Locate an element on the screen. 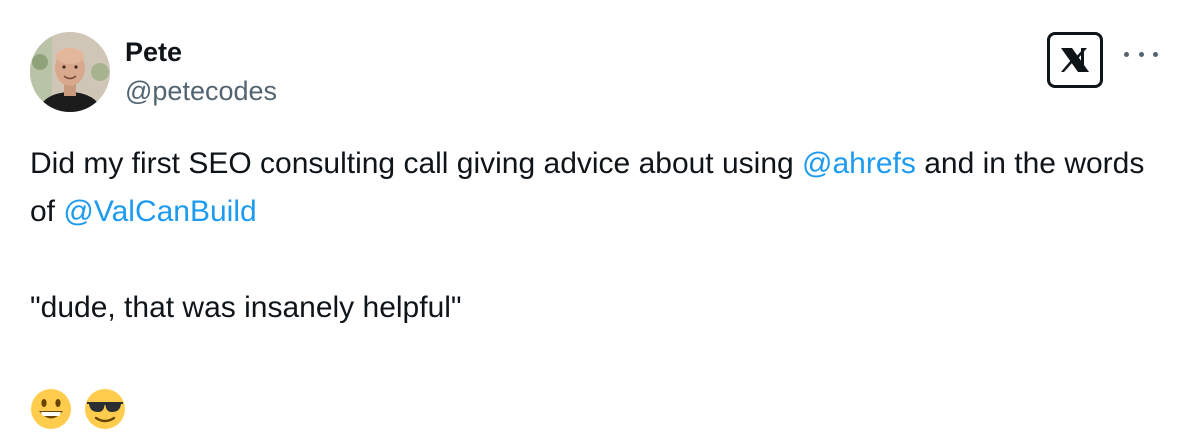  author-info: Pete @petecodes is located at coordinates (201, 72).